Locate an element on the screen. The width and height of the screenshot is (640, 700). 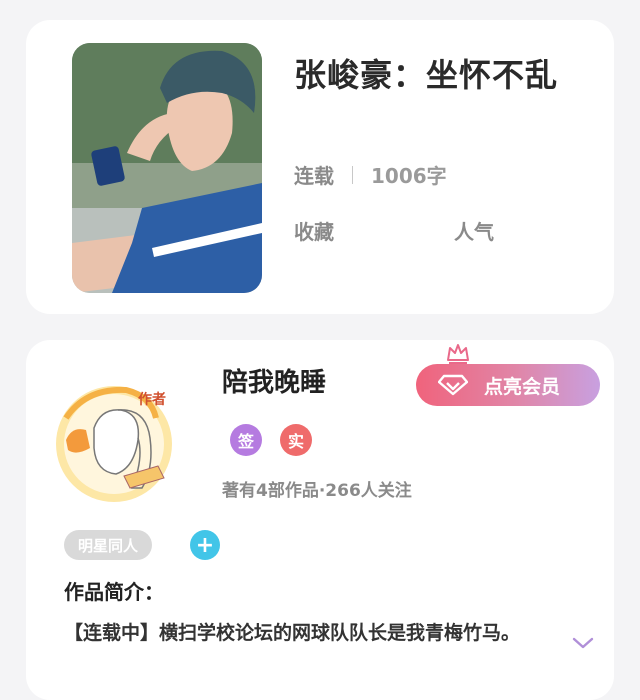
crown-icon is located at coordinates (458, 354).